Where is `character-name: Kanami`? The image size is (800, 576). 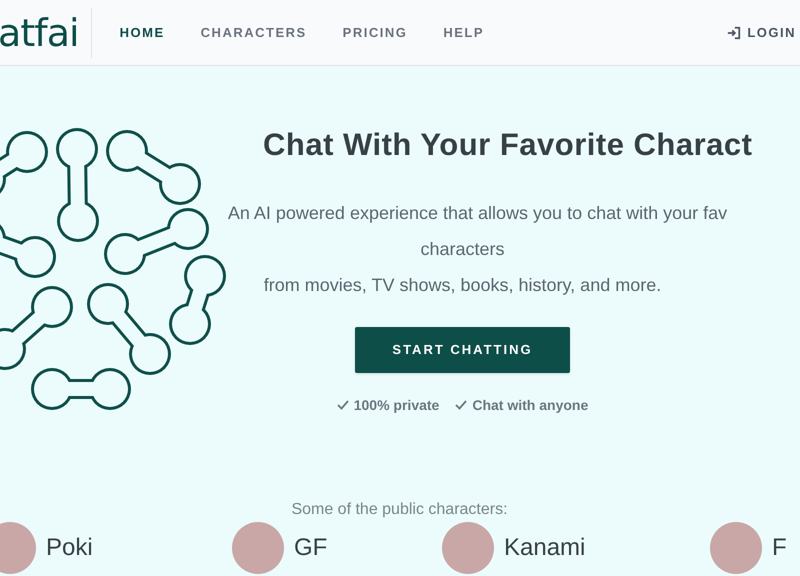
character-name: Kanami is located at coordinates (545, 548).